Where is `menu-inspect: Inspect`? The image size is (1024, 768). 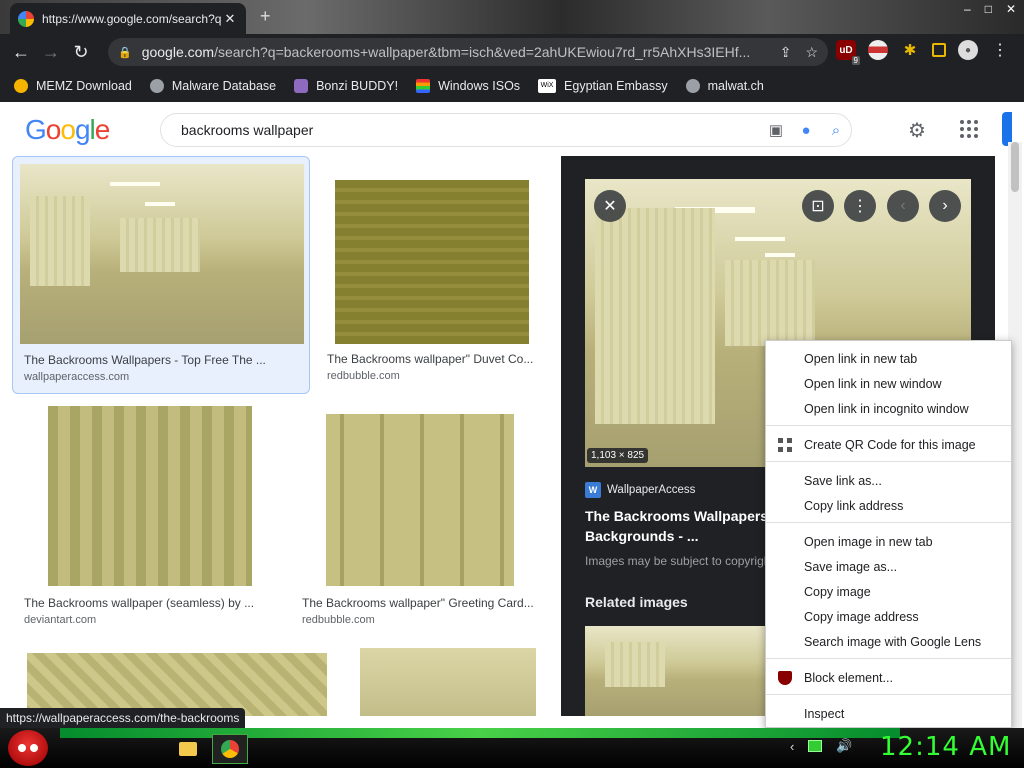 menu-inspect: Inspect is located at coordinates (888, 714).